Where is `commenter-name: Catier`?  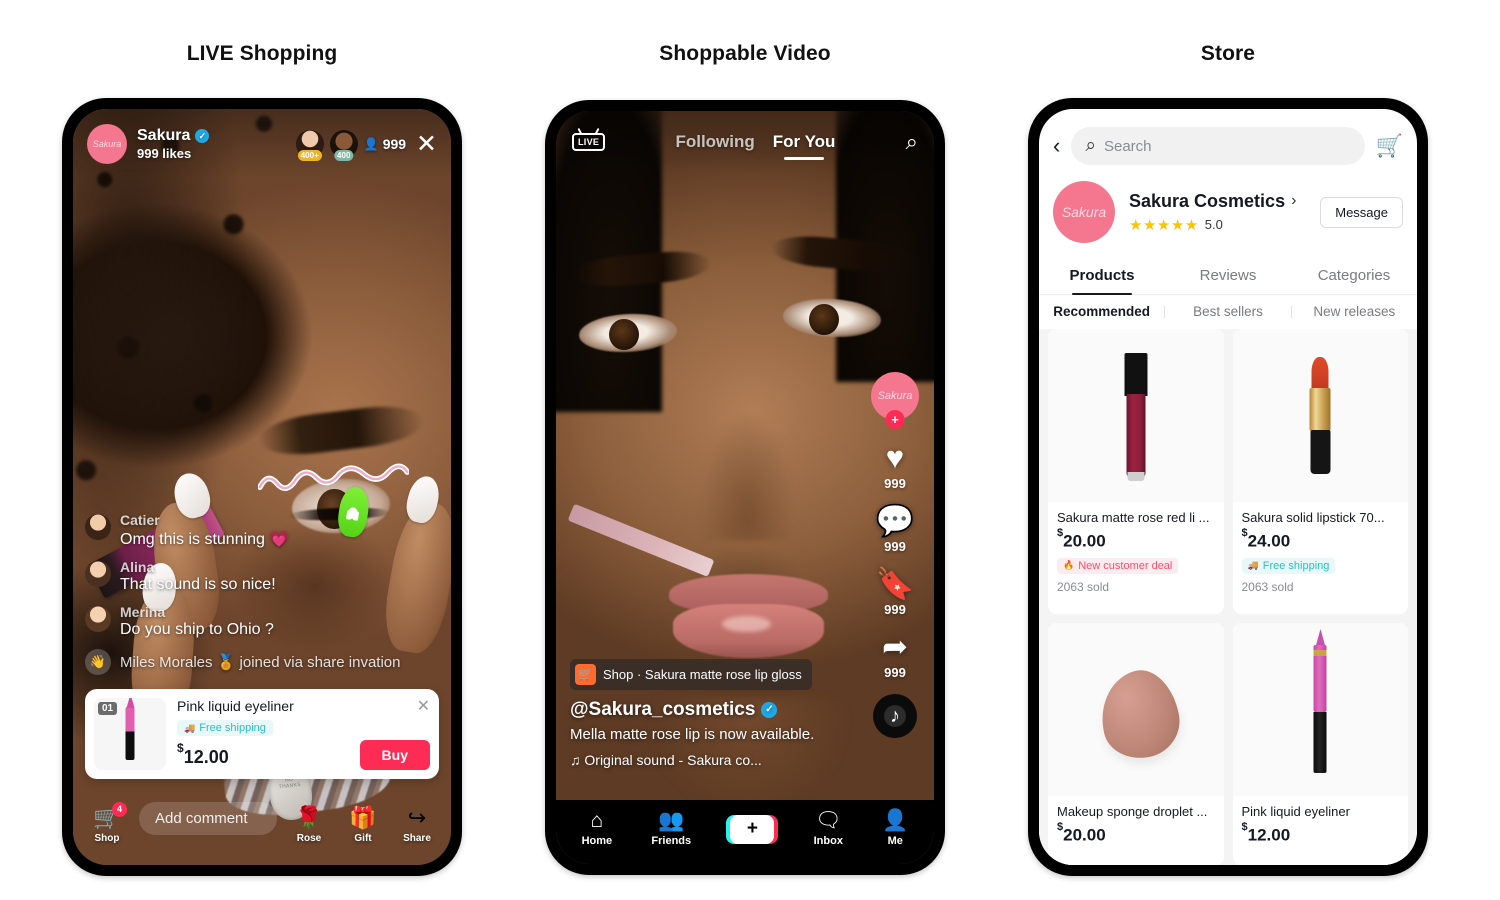
commenter-name: Catier is located at coordinates (140, 520).